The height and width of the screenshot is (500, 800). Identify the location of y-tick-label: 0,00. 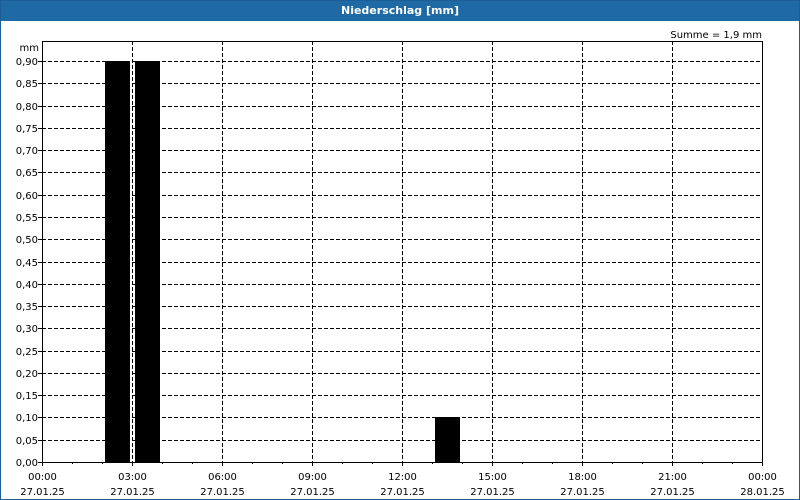
(27, 463).